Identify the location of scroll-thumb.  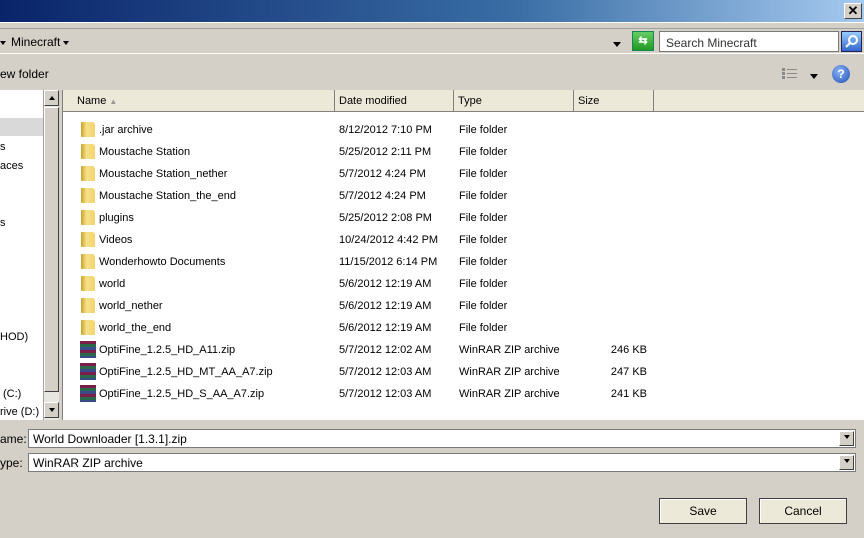
(51, 249).